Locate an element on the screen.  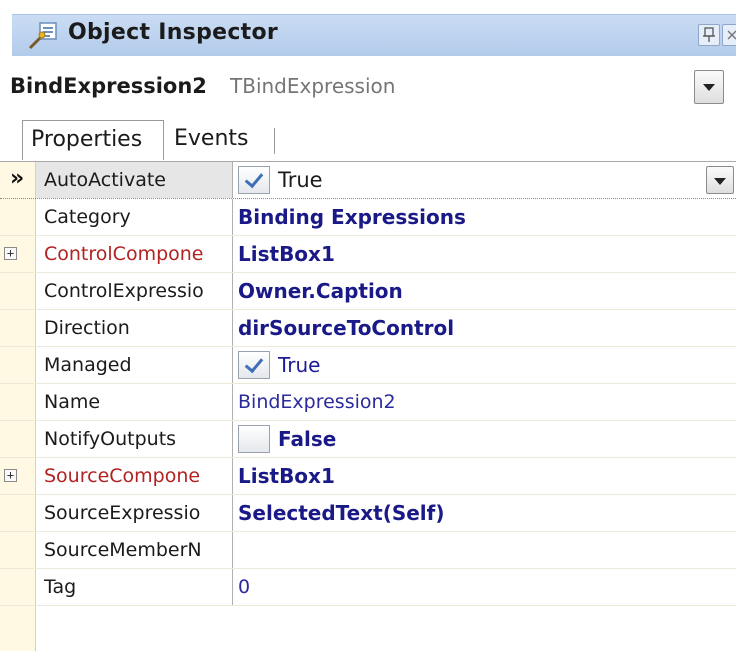
property-name: SourceCompone is located at coordinates (134, 476).